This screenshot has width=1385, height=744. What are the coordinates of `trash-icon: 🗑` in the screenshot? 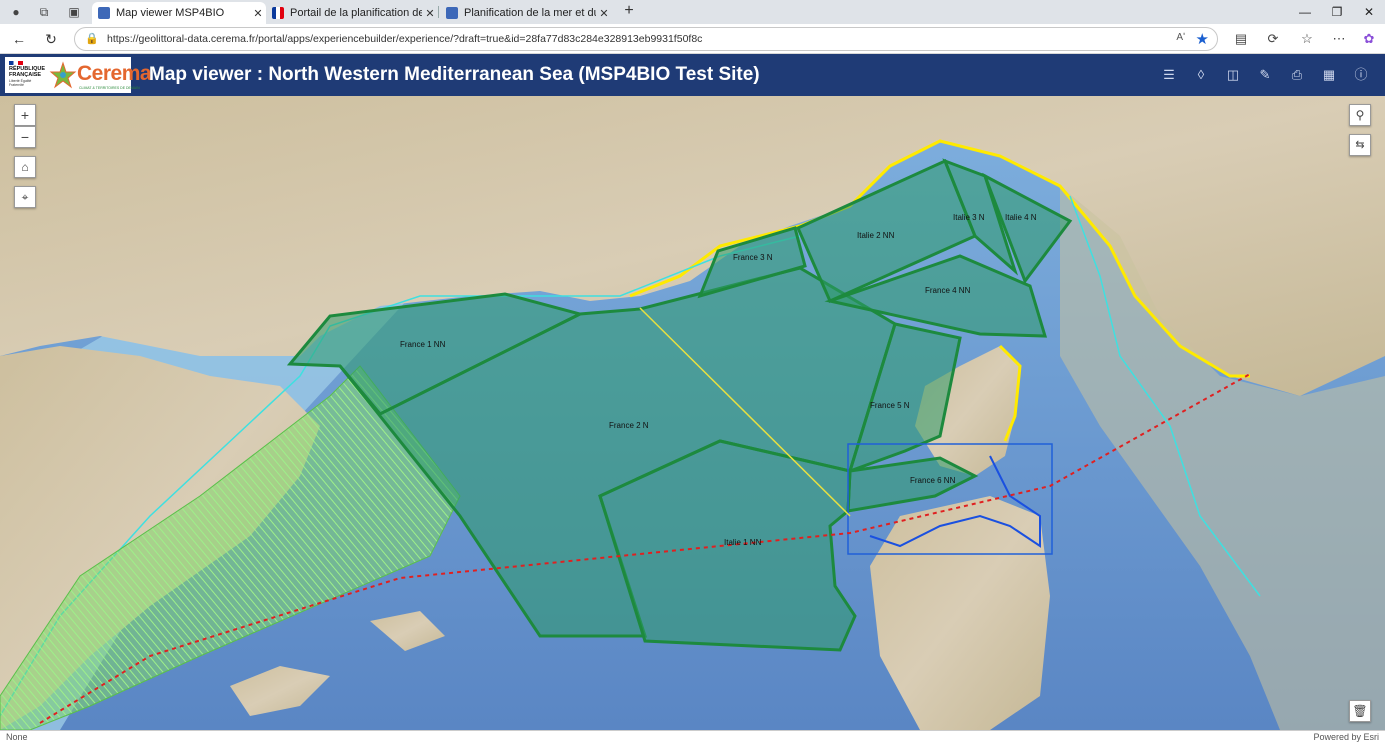 It's located at (1360, 711).